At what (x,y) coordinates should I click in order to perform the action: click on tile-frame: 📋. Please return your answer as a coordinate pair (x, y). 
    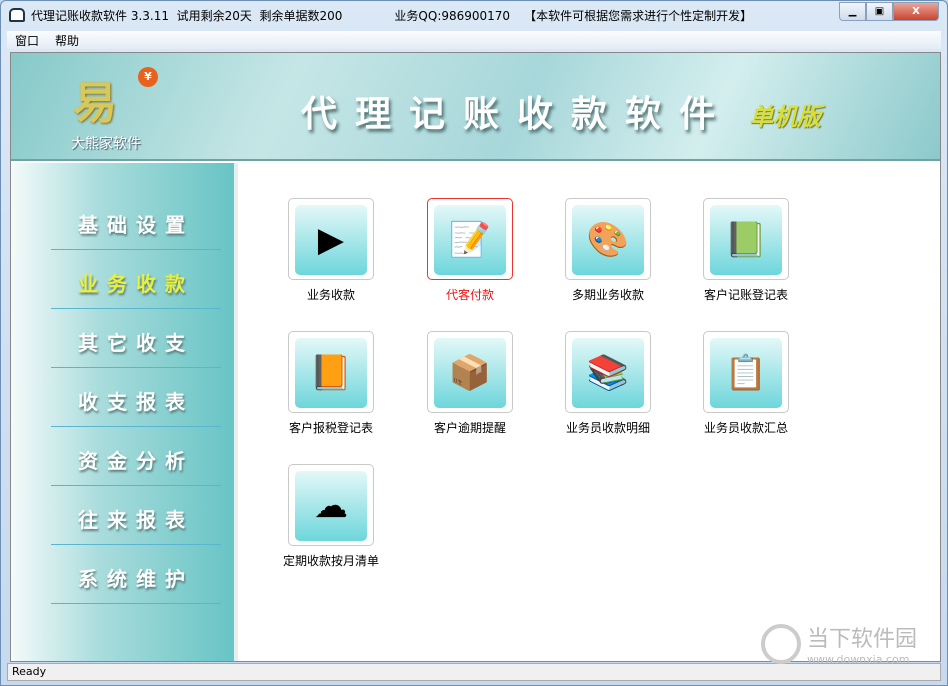
    Looking at the image, I should click on (746, 372).